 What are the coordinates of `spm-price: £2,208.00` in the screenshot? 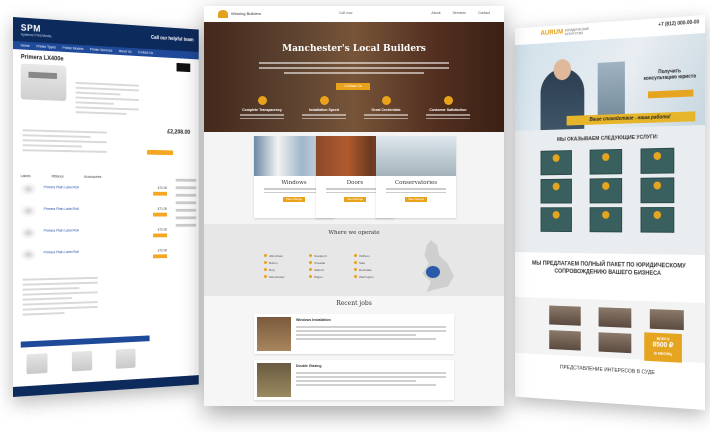 It's located at (179, 132).